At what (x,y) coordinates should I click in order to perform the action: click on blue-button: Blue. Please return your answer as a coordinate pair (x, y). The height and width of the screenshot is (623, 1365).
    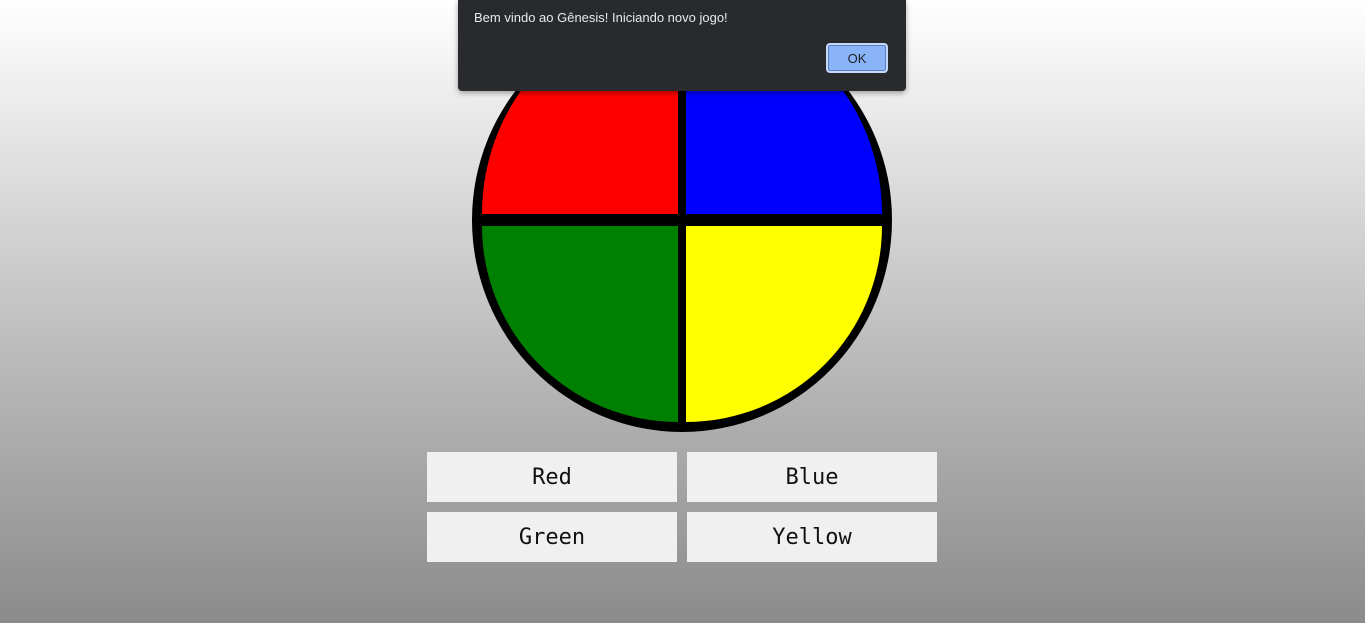
    Looking at the image, I should click on (812, 477).